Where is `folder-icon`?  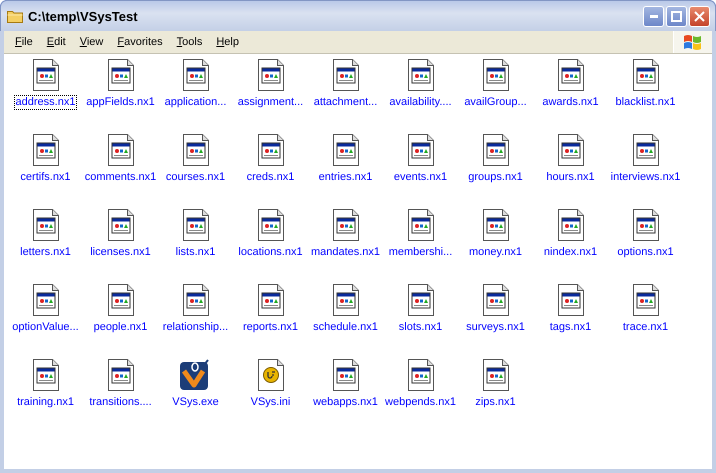
folder-icon is located at coordinates (15, 16).